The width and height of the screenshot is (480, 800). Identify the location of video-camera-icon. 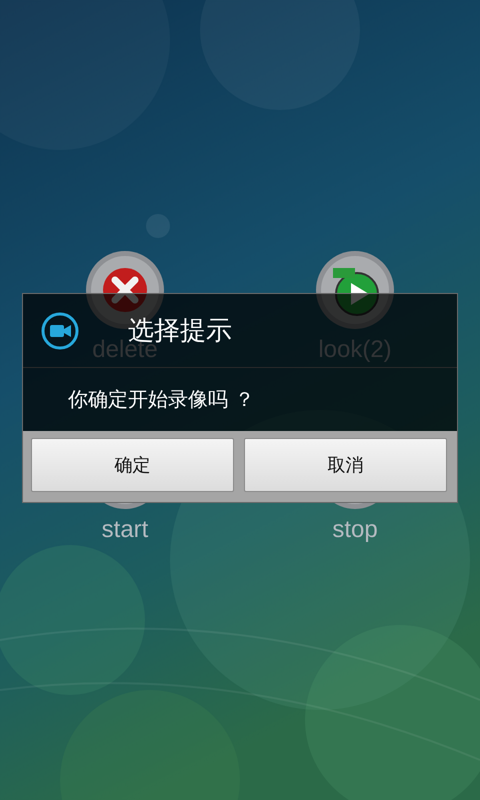
(60, 330).